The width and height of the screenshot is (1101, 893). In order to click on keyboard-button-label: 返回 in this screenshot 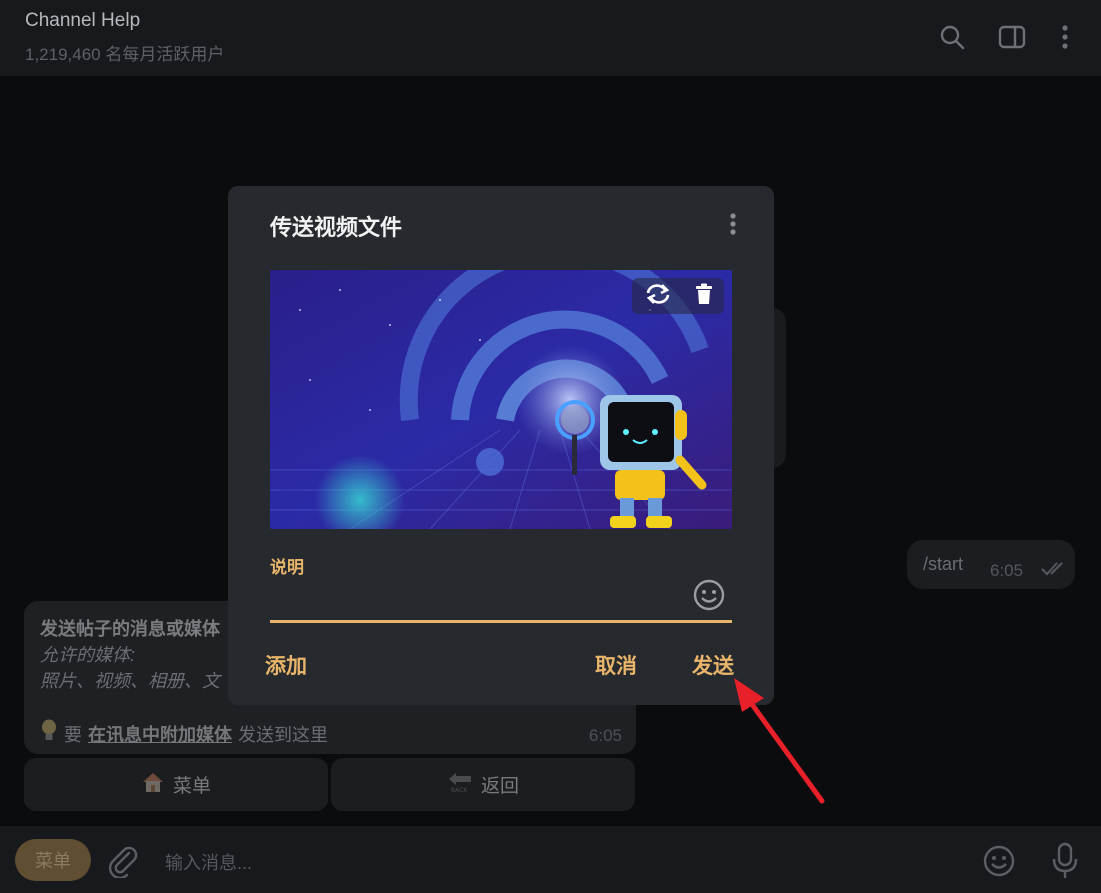, I will do `click(499, 786)`.